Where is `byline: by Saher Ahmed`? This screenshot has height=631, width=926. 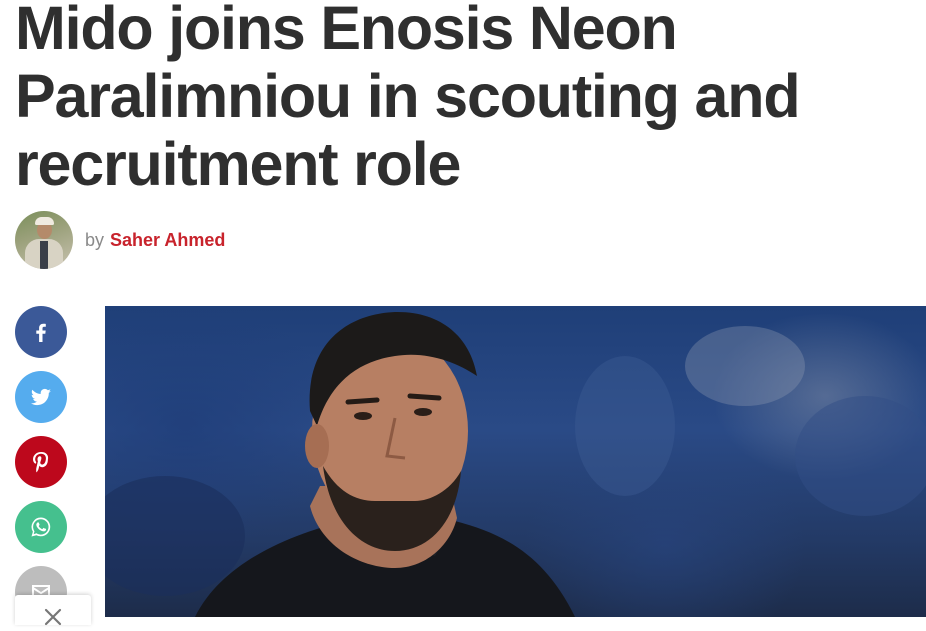 byline: by Saher Ahmed is located at coordinates (120, 240).